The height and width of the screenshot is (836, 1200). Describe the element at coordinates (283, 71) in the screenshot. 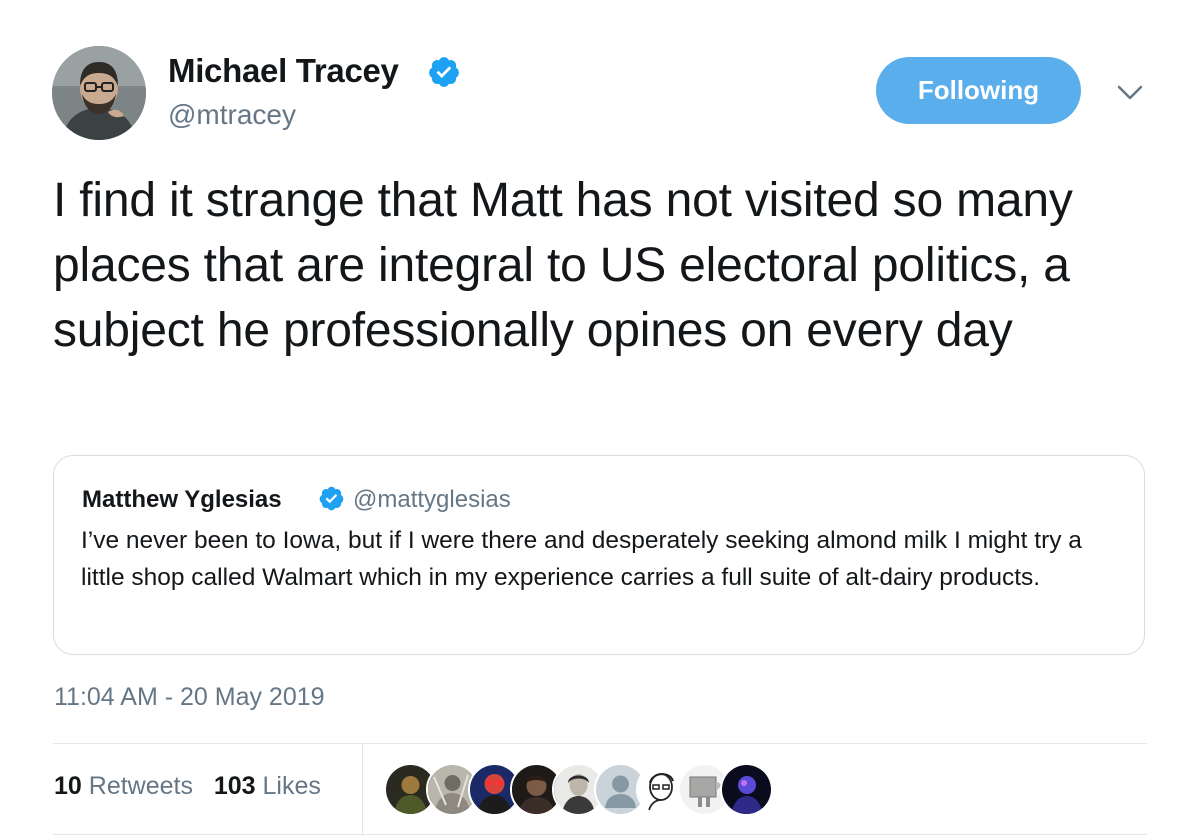

I see `author-name: Michael Tracey` at that location.